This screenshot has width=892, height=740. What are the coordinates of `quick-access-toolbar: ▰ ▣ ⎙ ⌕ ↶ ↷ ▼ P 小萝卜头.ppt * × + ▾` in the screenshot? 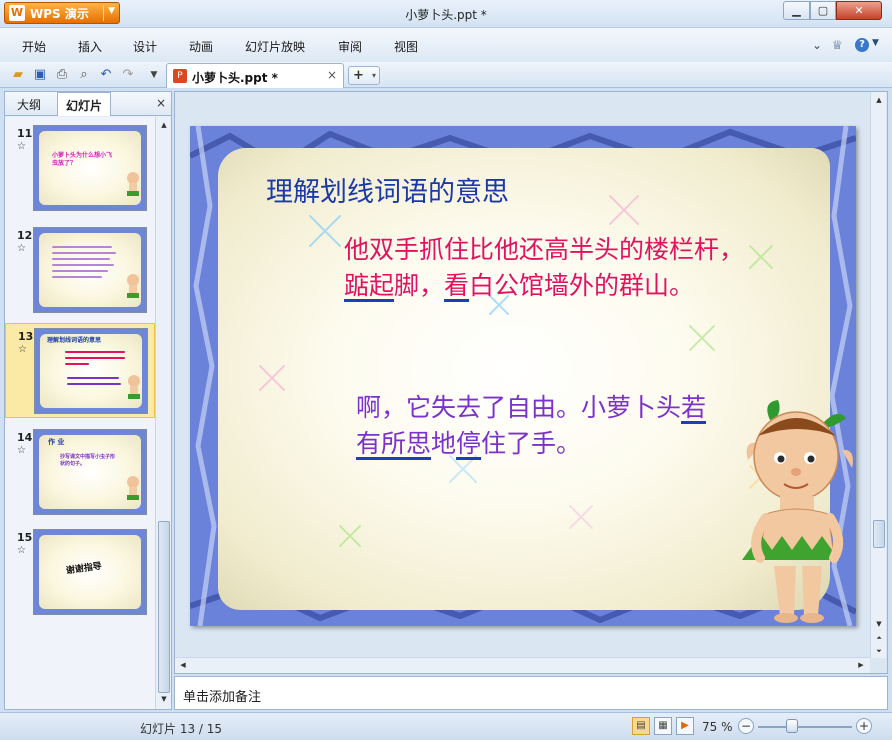 It's located at (446, 75).